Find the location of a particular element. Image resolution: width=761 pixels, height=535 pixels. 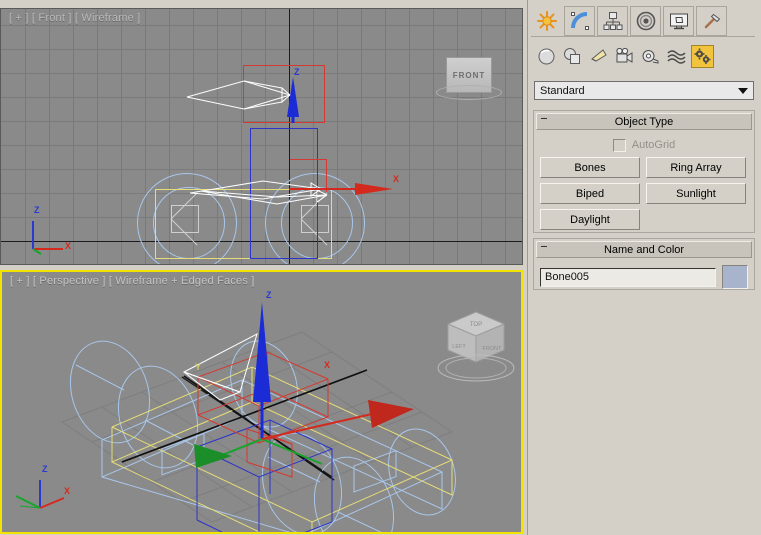

monitor-icon is located at coordinates (678, 21).